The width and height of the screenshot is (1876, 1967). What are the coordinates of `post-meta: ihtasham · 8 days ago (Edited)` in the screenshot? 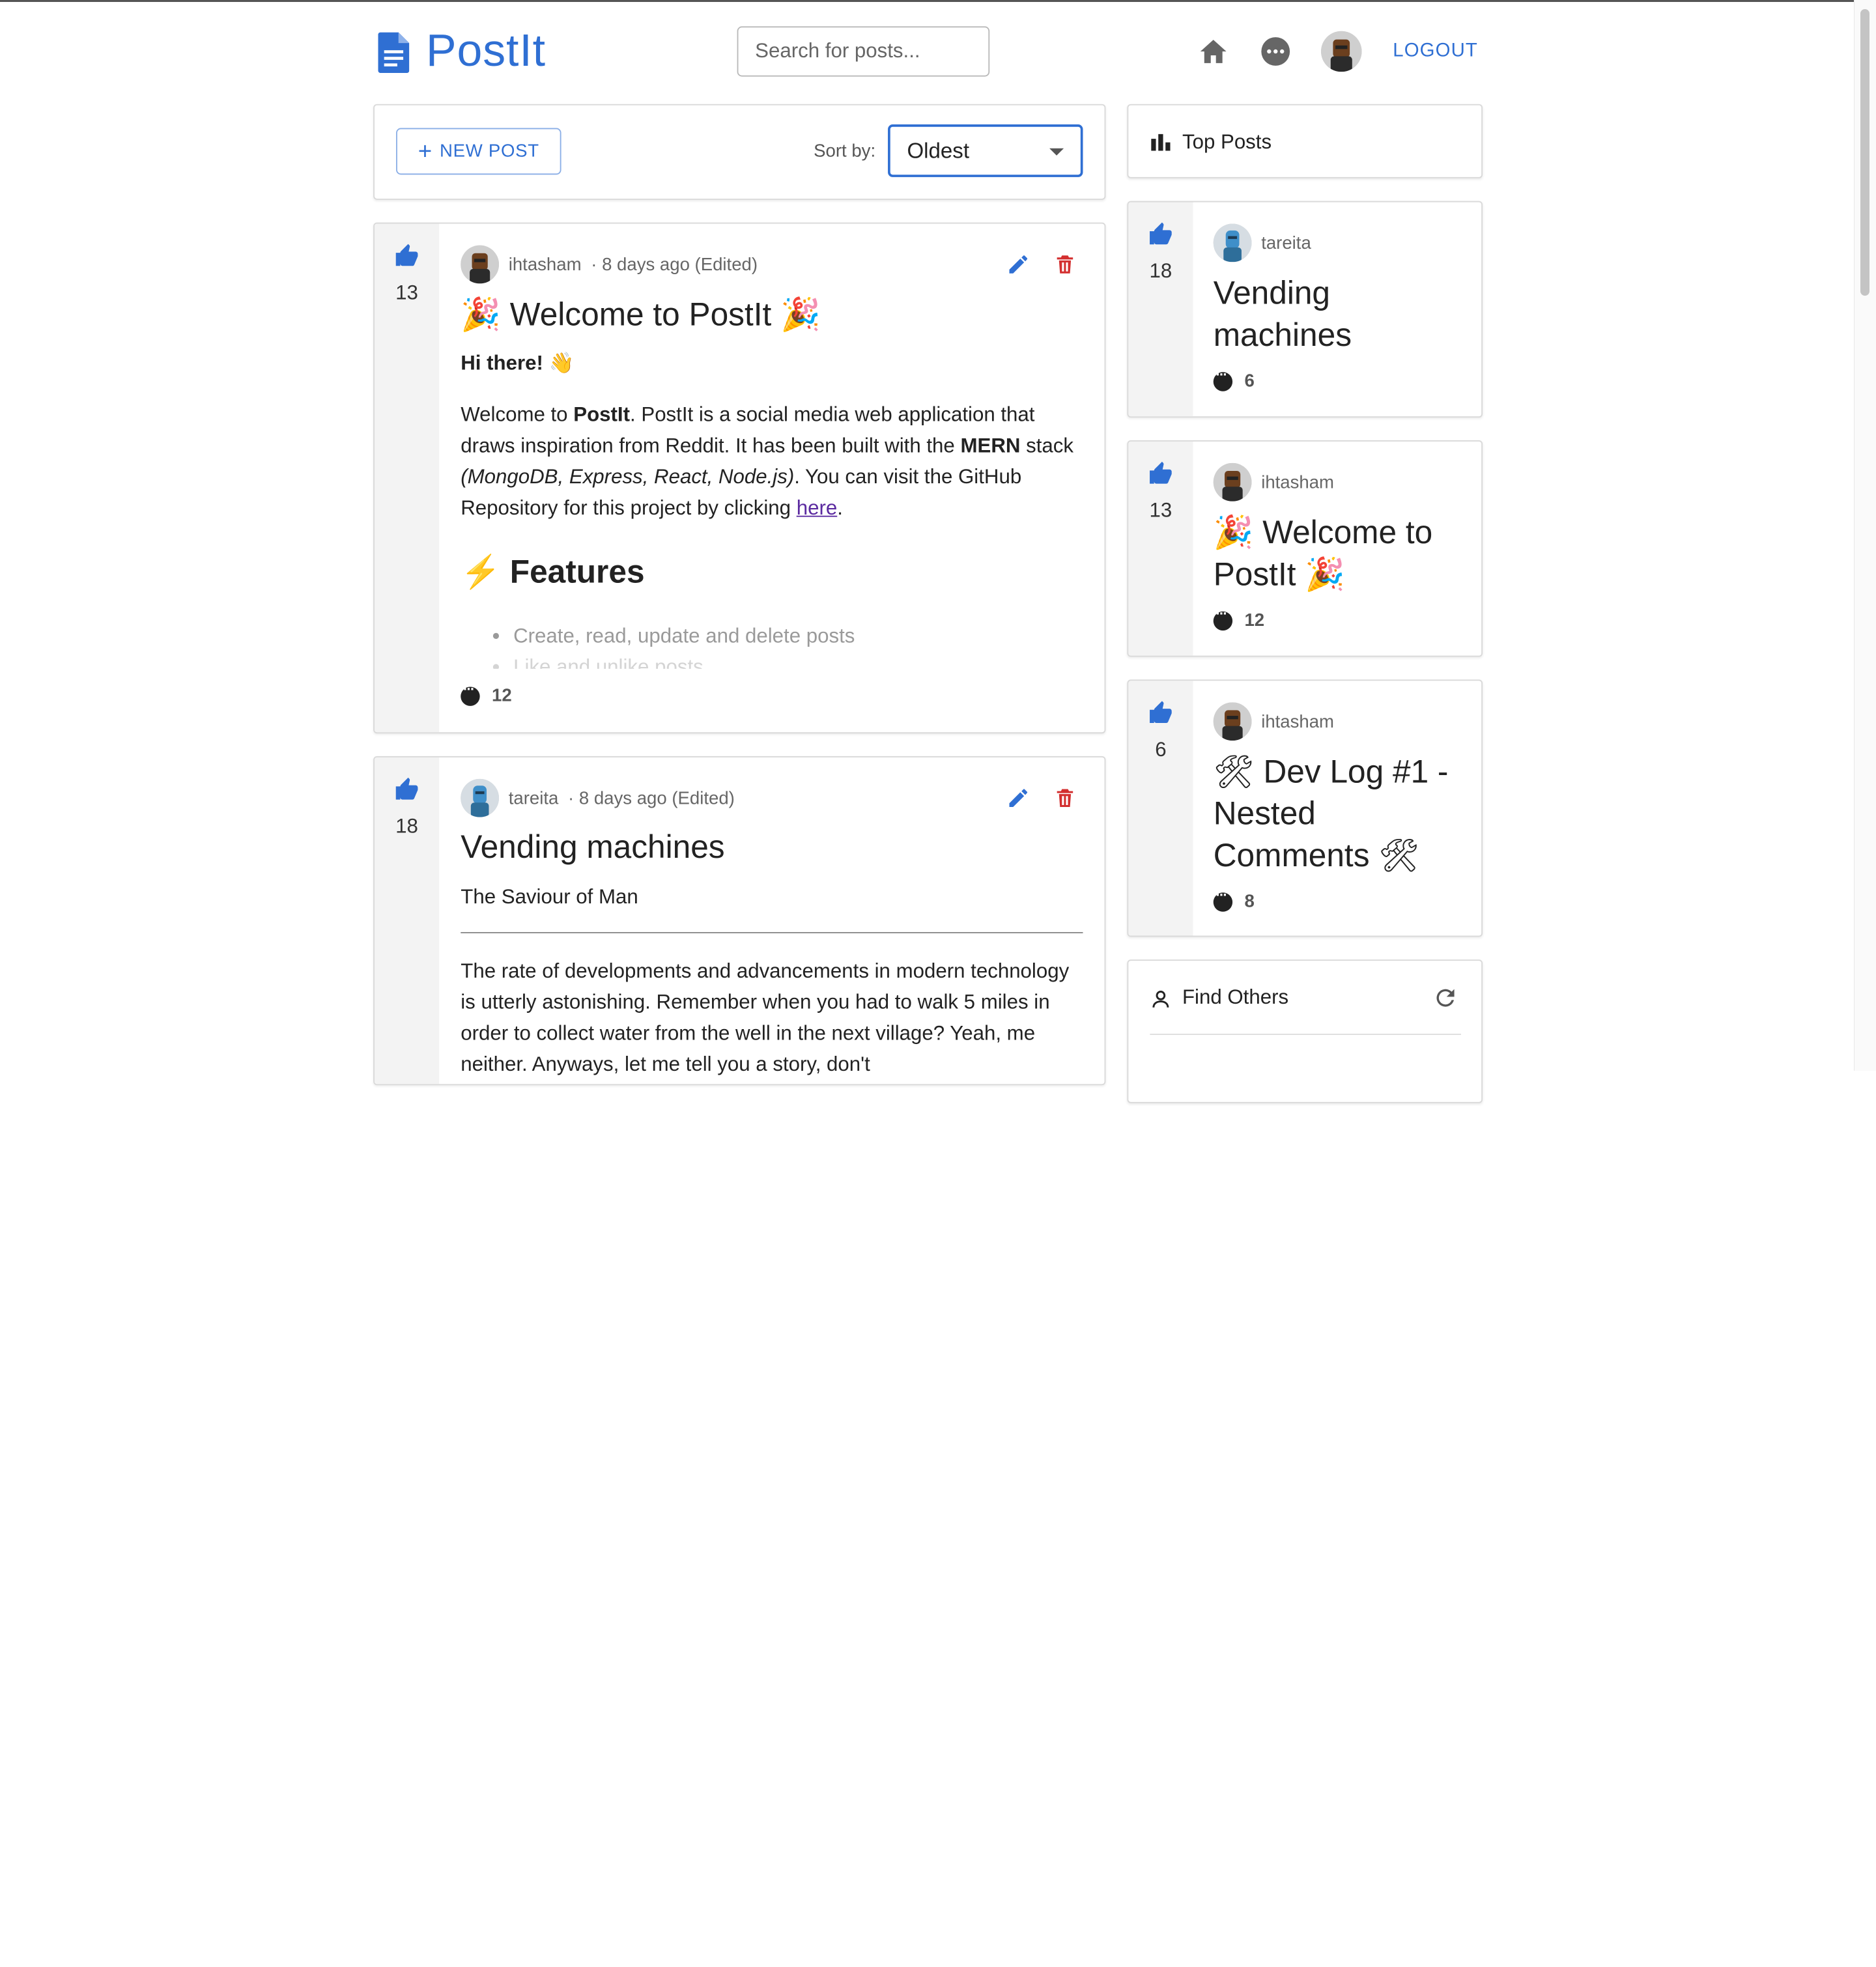 It's located at (609, 264).